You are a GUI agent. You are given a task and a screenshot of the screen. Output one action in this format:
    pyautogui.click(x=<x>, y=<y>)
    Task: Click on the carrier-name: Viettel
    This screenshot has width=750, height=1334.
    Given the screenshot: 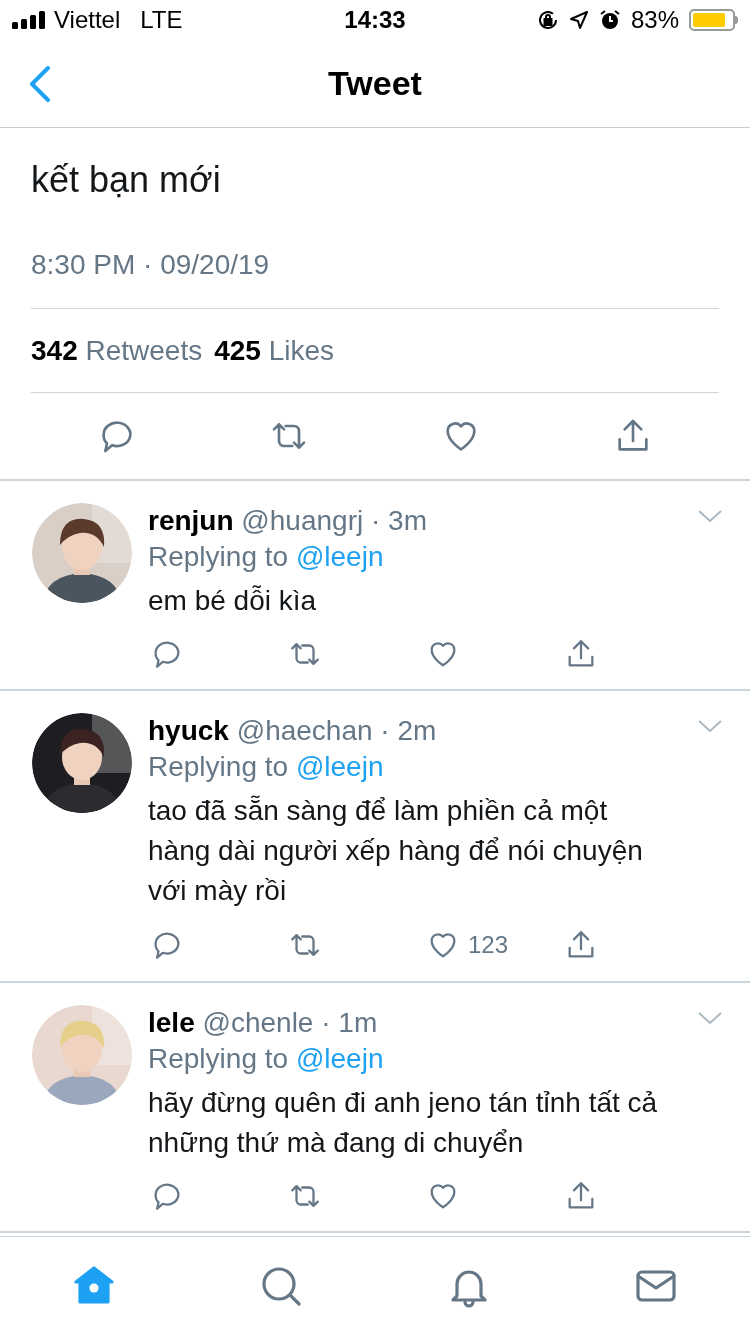 What is the action you would take?
    pyautogui.click(x=87, y=20)
    